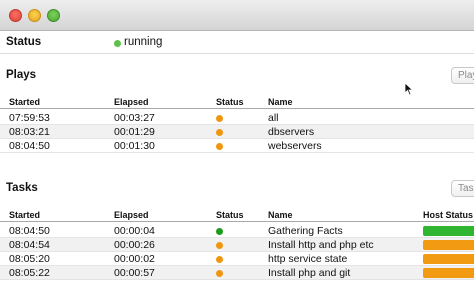 Image resolution: width=474 pixels, height=293 pixels. Describe the element at coordinates (462, 188) in the screenshot. I see `tasks-filter-button: Tas` at that location.